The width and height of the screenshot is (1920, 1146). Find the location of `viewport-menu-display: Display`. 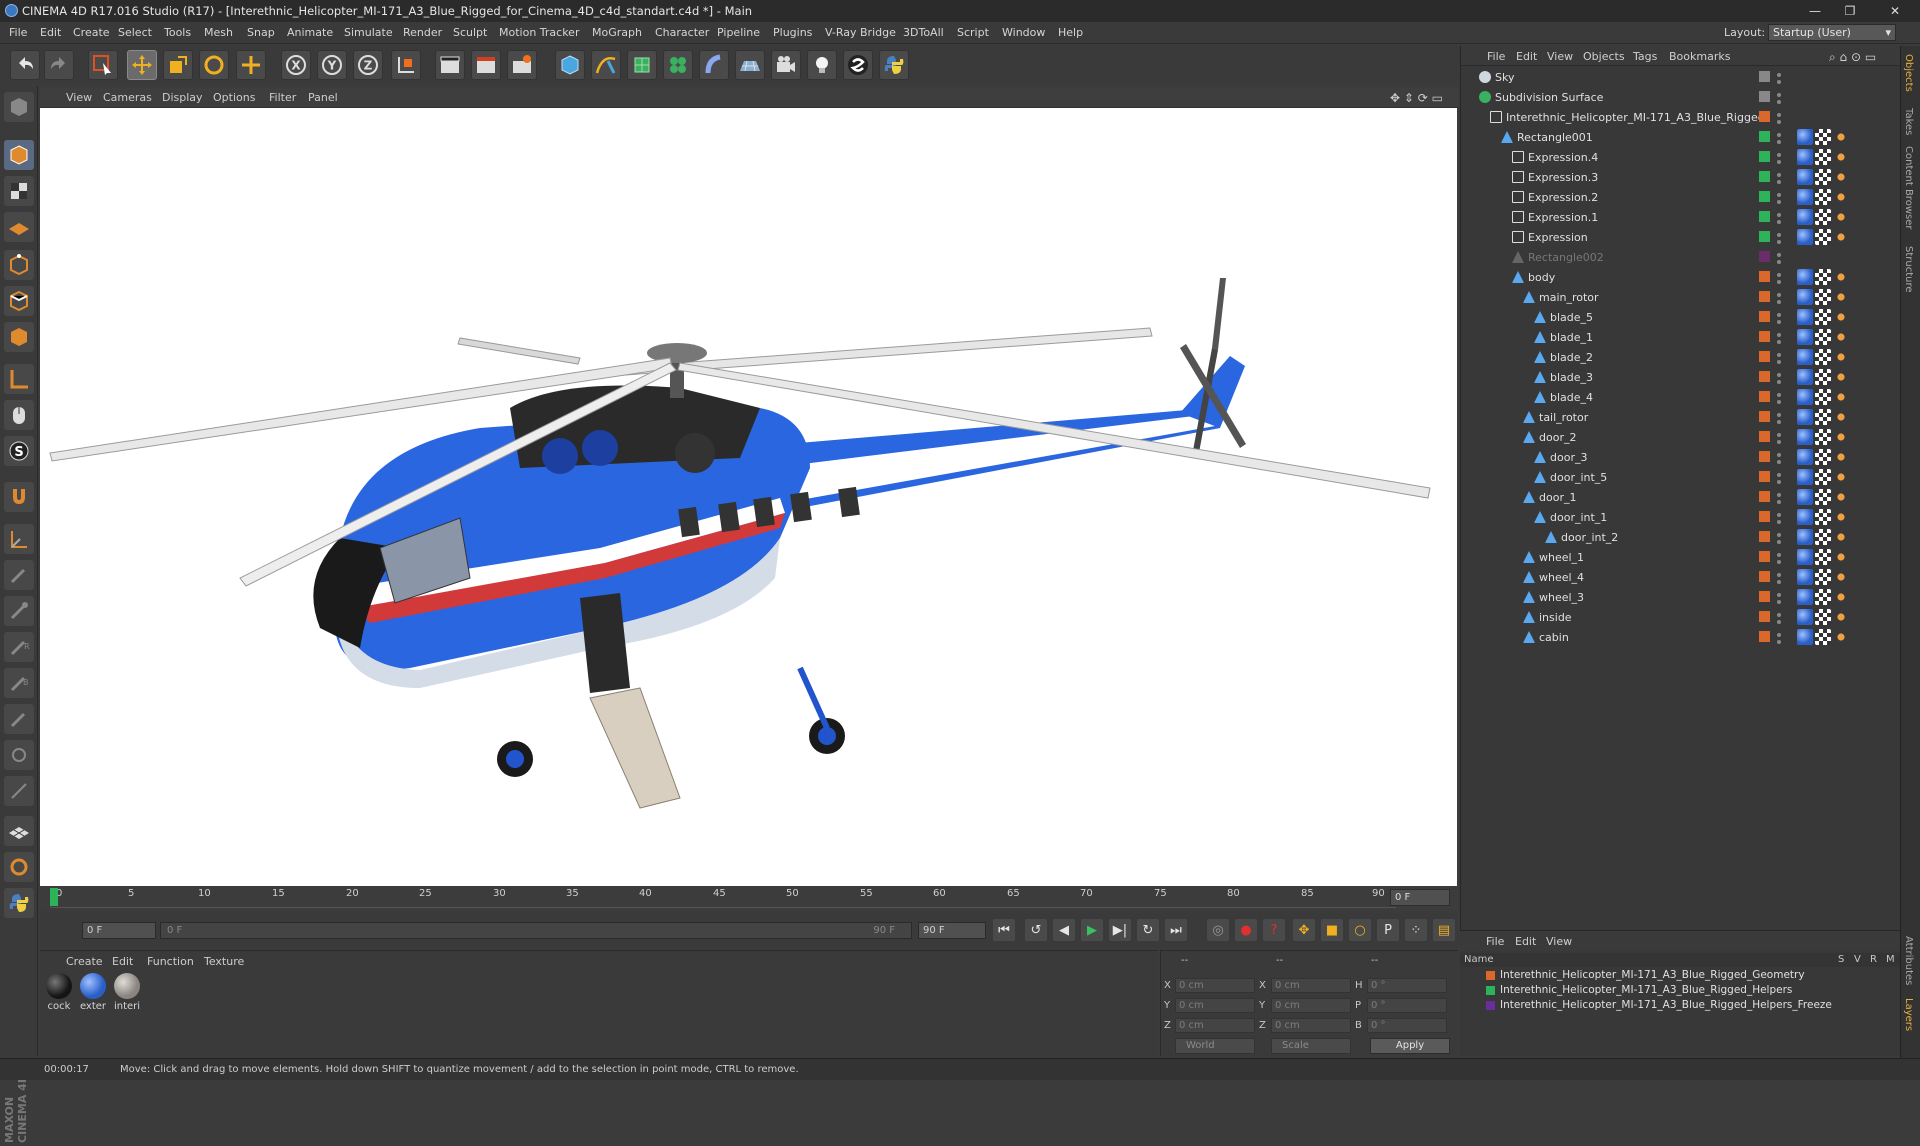

viewport-menu-display: Display is located at coordinates (182, 97).